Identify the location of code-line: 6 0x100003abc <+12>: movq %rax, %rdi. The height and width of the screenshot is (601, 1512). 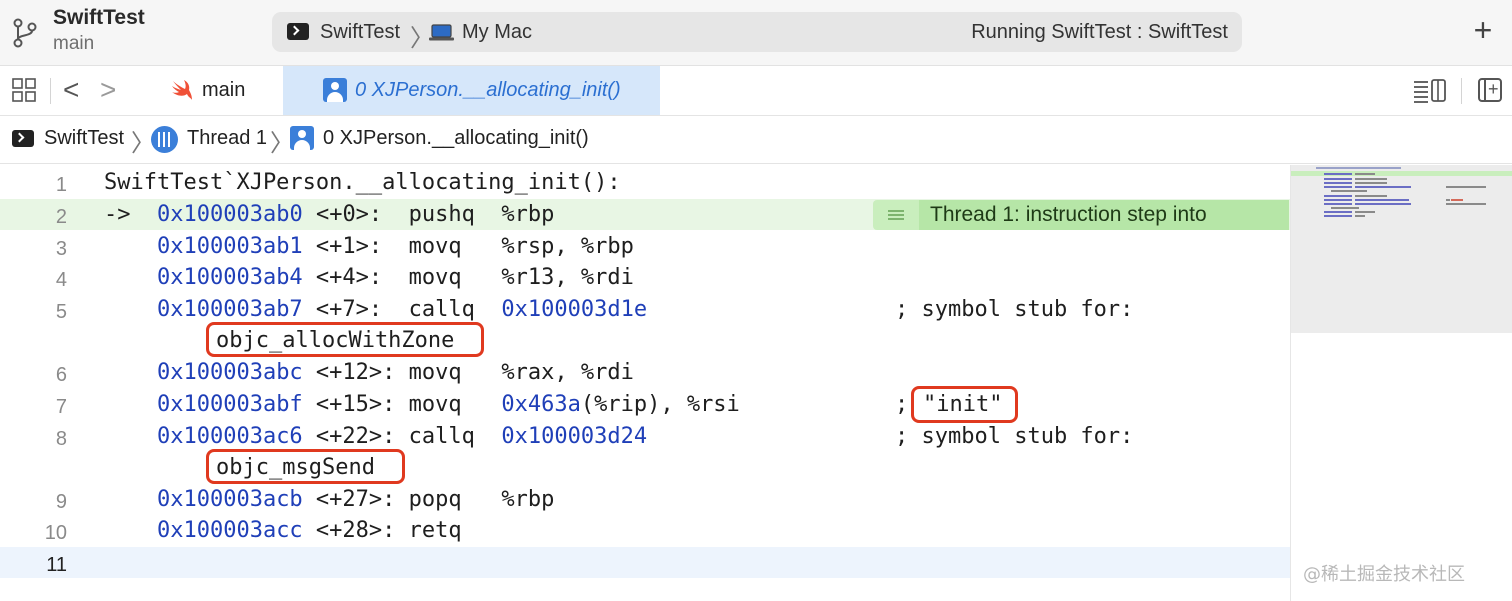
(645, 372).